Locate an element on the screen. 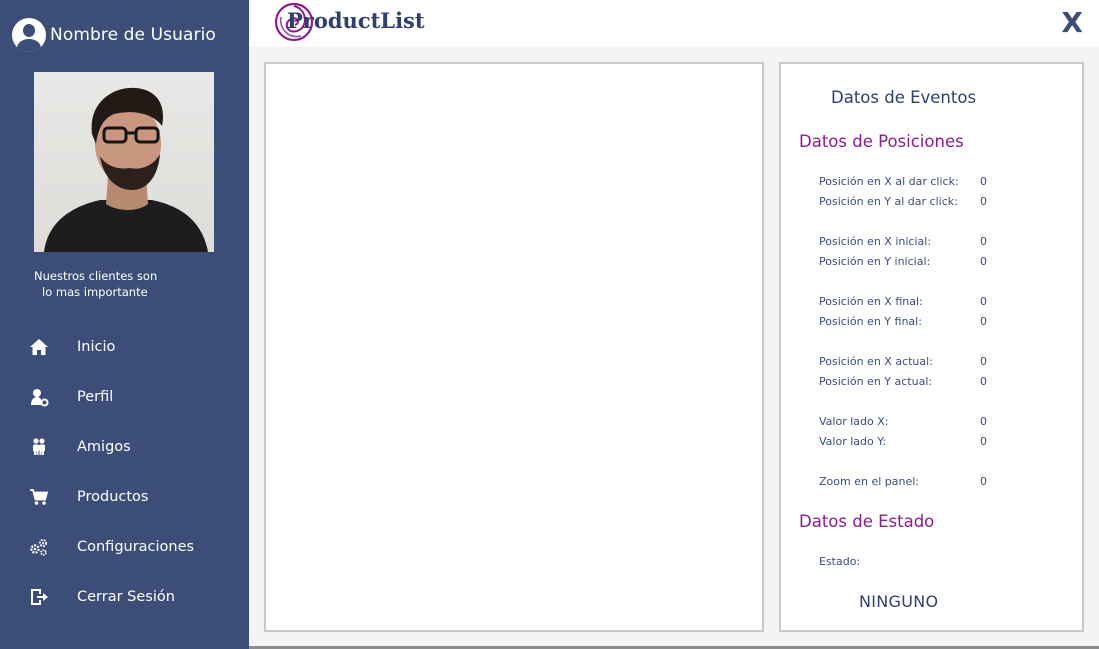 This screenshot has height=649, width=1099. row-y-initial: Posición en Y inicial: 0 is located at coordinates (903, 261).